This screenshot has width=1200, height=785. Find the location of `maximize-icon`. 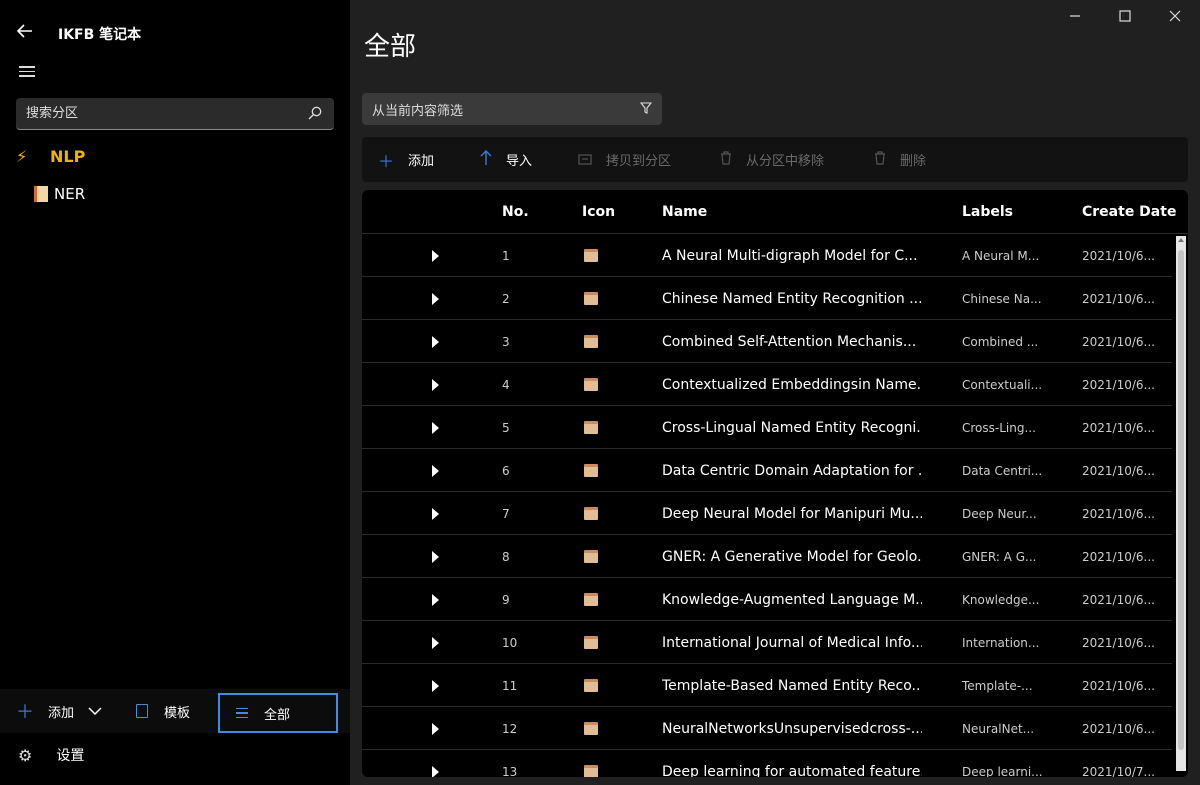

maximize-icon is located at coordinates (1125, 16).